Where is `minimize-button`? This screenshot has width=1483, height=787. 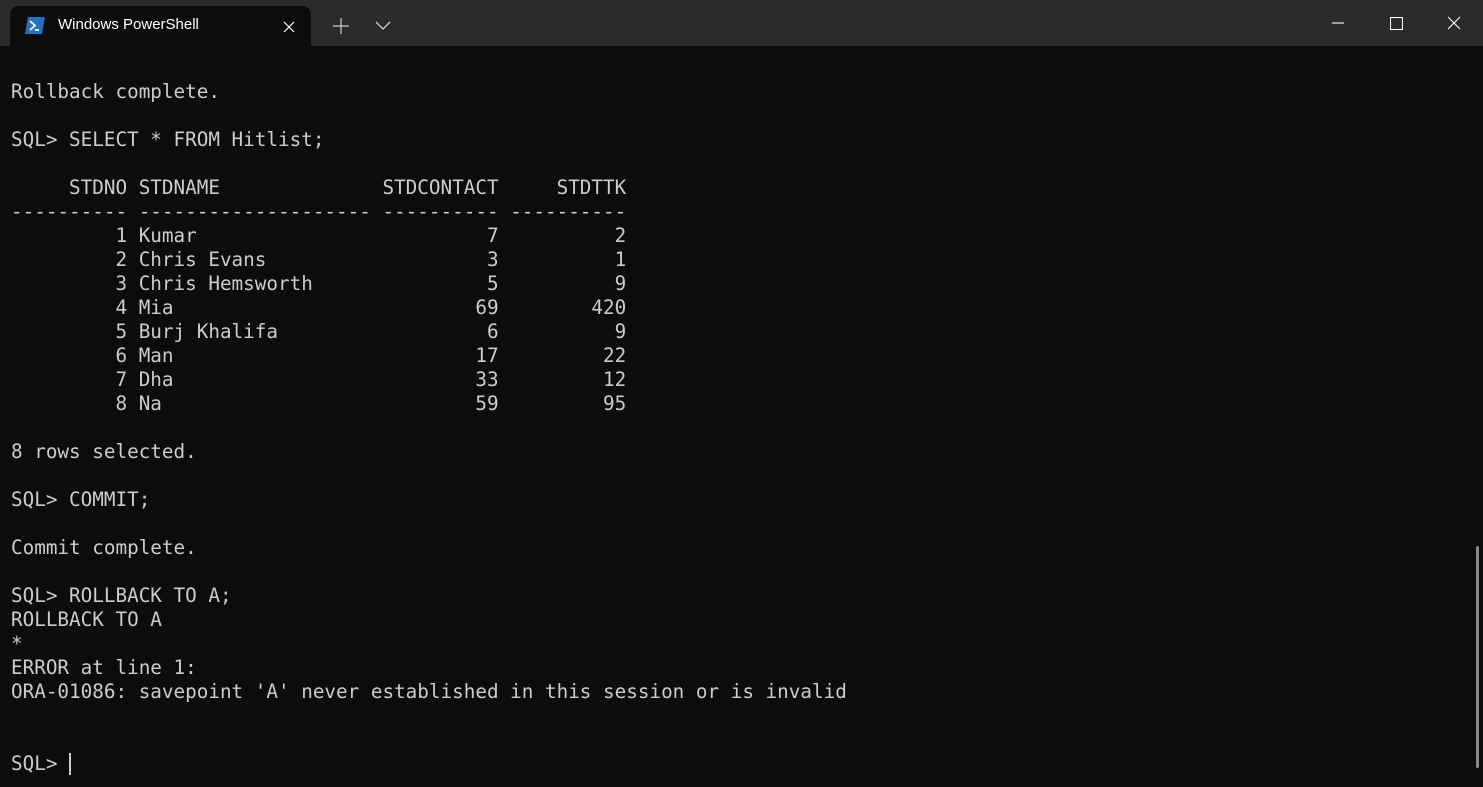
minimize-button is located at coordinates (1338, 23).